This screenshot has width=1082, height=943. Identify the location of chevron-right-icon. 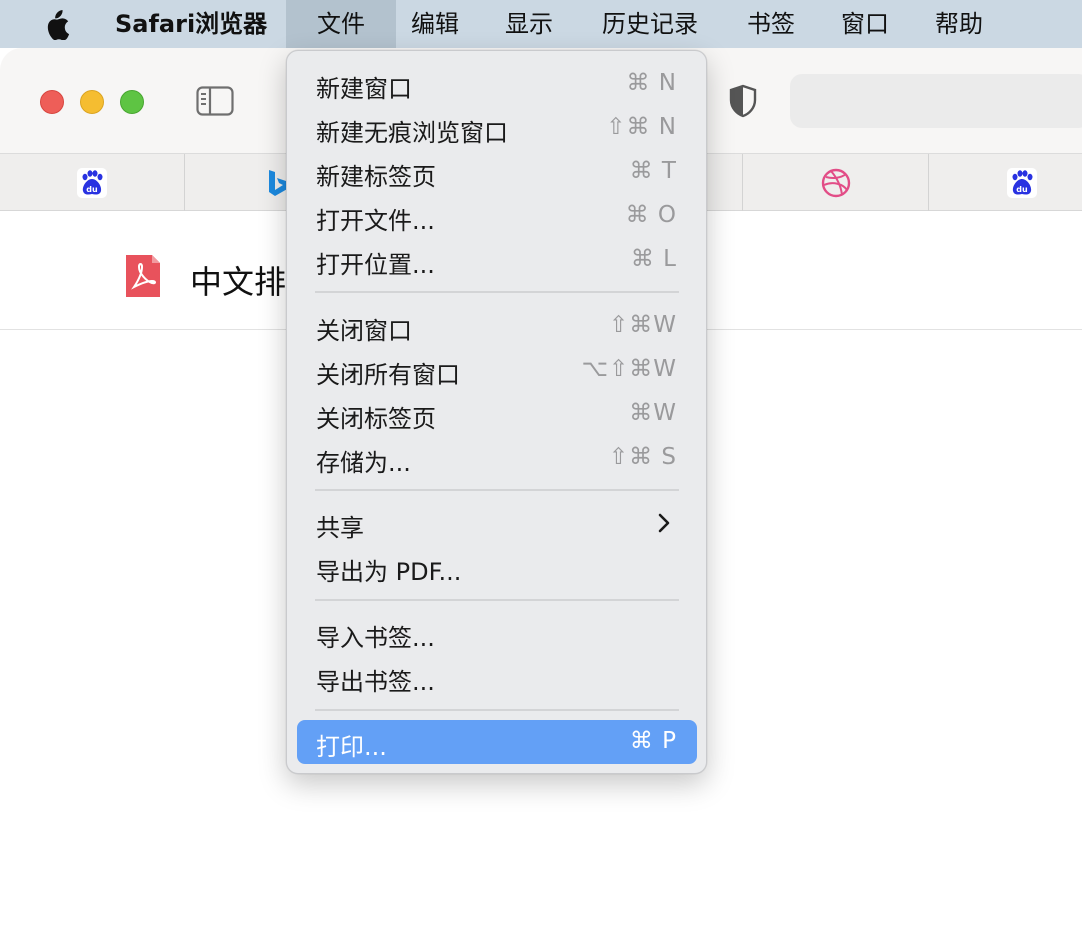
(664, 523).